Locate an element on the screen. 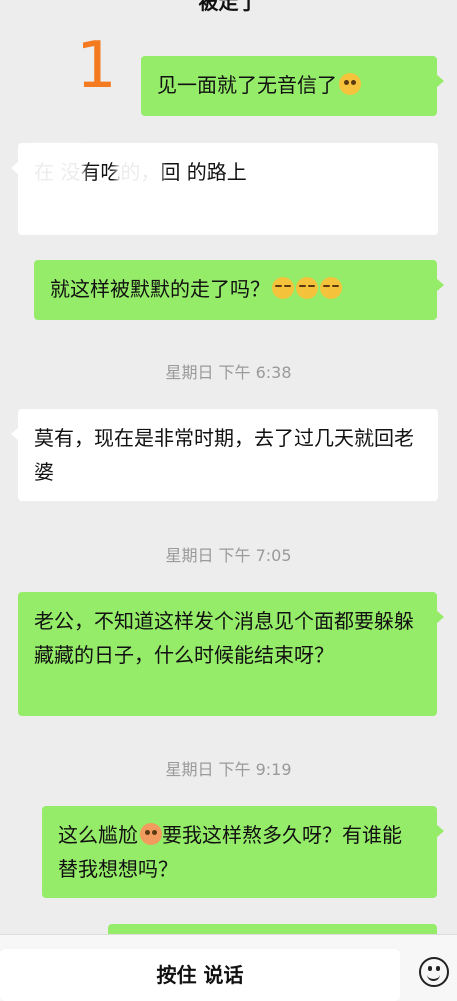 Image resolution: width=457 pixels, height=1001 pixels. message-text: 老公，不知道这样发个消息见个面都要躲躲藏藏的日子，什么时候能结束呀？ is located at coordinates (224, 638).